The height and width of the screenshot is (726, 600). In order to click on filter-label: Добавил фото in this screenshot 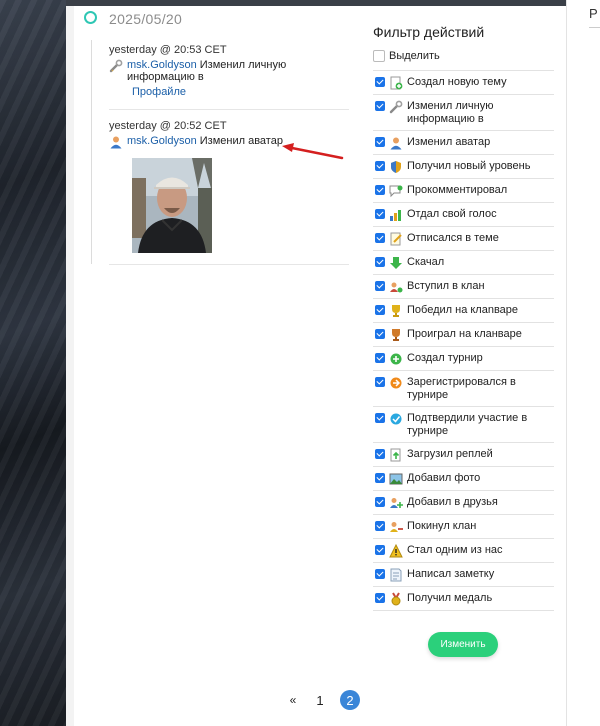, I will do `click(444, 478)`.